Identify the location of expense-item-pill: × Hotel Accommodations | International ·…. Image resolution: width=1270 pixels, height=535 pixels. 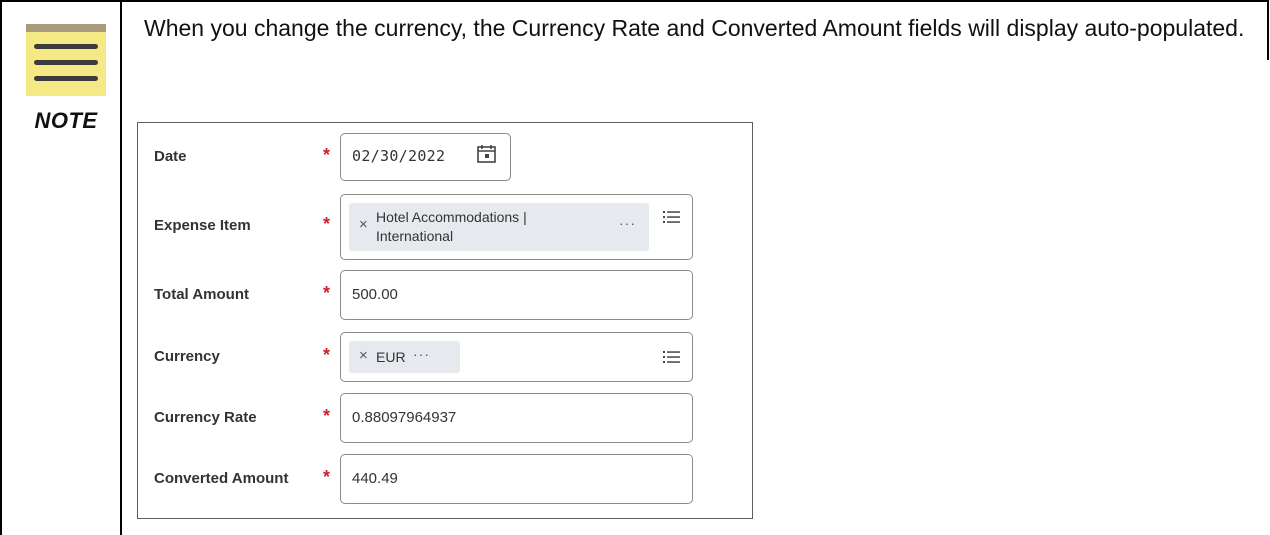
(499, 227).